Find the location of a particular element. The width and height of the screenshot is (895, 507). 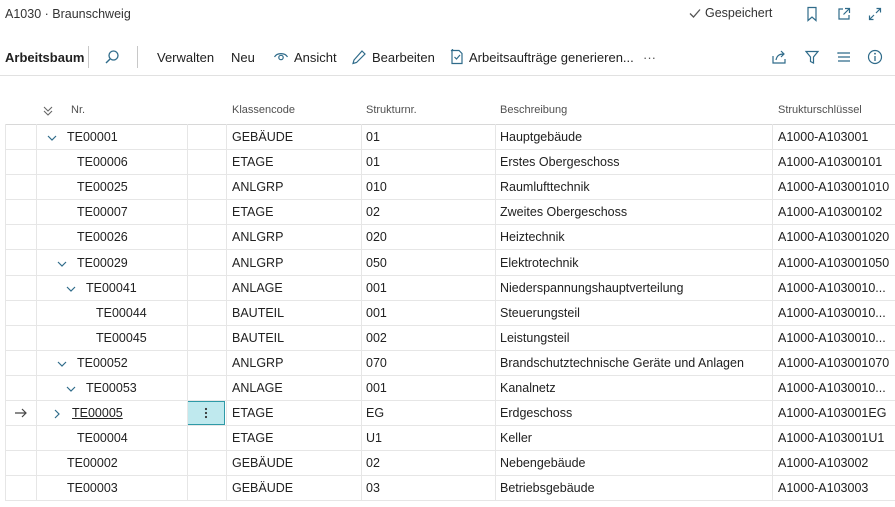

list-view-icon is located at coordinates (844, 57).